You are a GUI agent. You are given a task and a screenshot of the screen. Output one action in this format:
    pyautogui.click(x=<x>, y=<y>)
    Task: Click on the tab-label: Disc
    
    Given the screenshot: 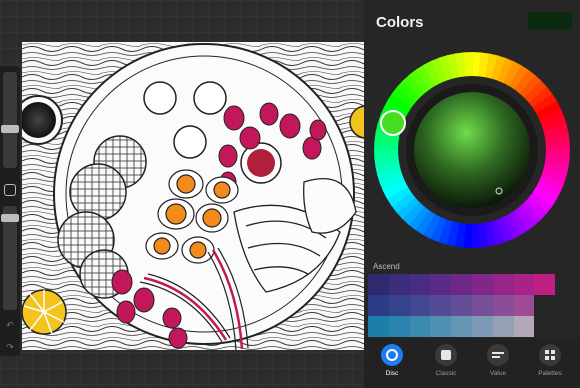 What is the action you would take?
    pyautogui.click(x=392, y=373)
    